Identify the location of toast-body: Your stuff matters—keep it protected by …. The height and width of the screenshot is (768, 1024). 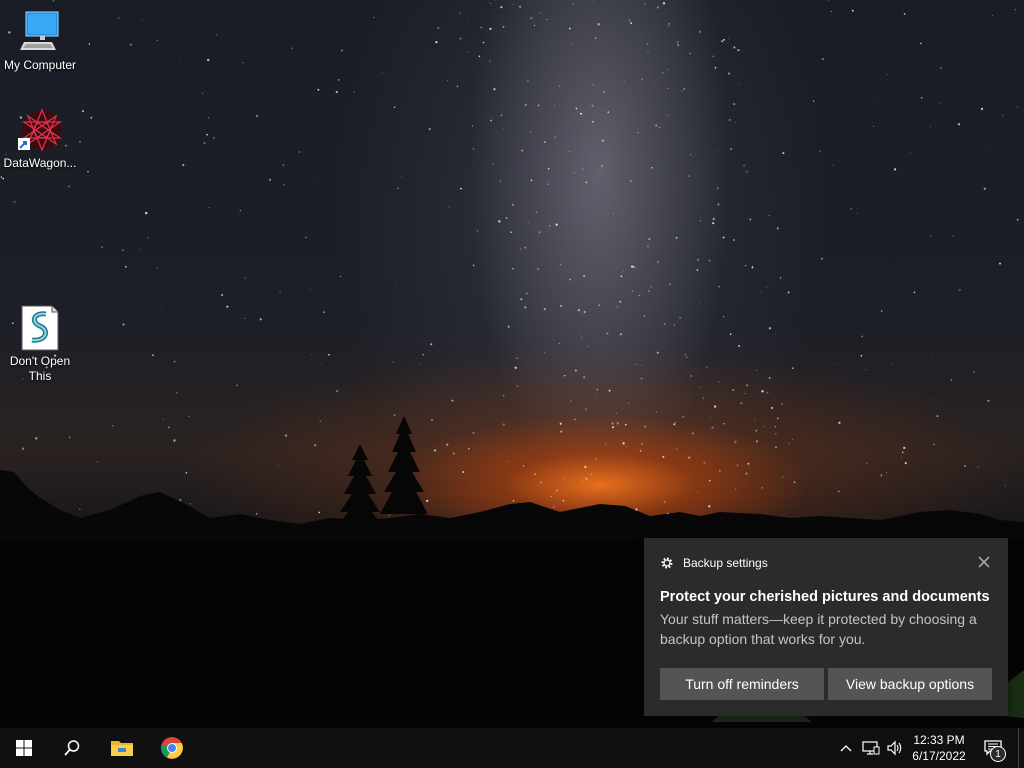
(818, 629).